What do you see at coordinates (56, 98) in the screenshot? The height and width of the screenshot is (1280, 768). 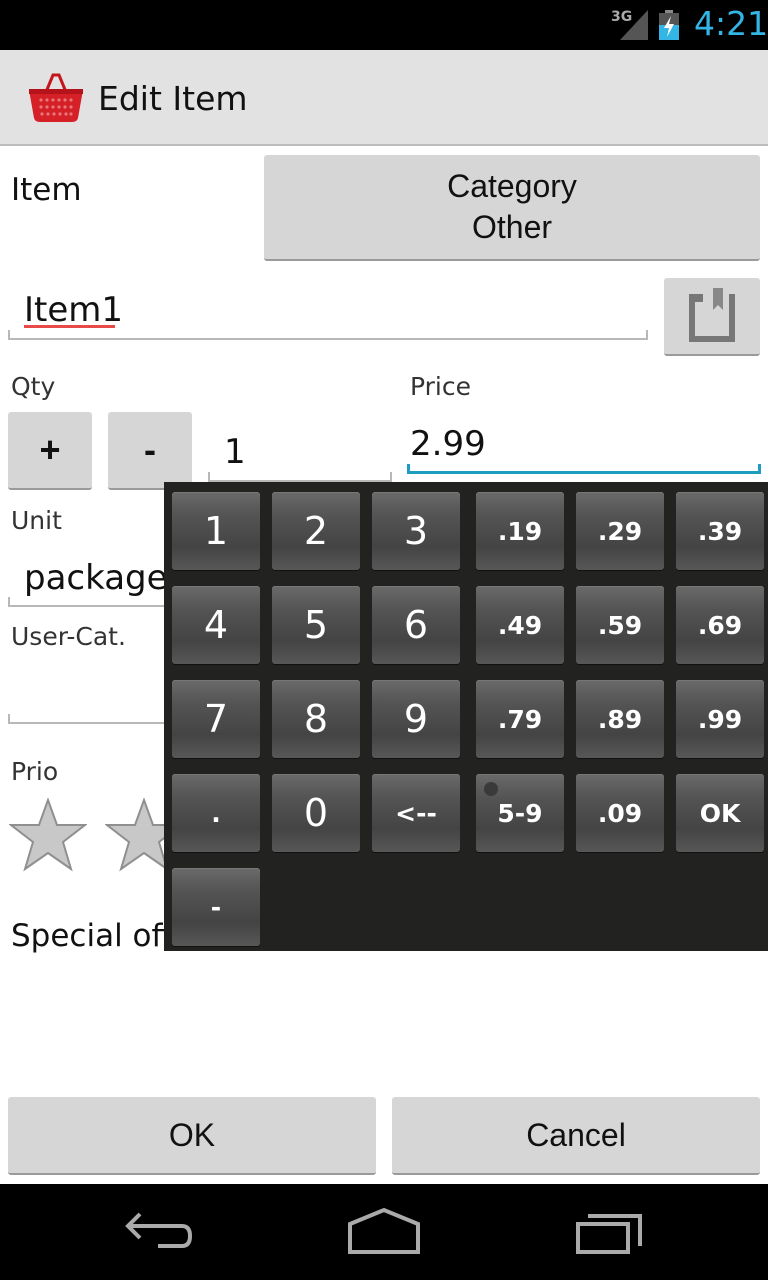 I see `shopping-basket-icon` at bounding box center [56, 98].